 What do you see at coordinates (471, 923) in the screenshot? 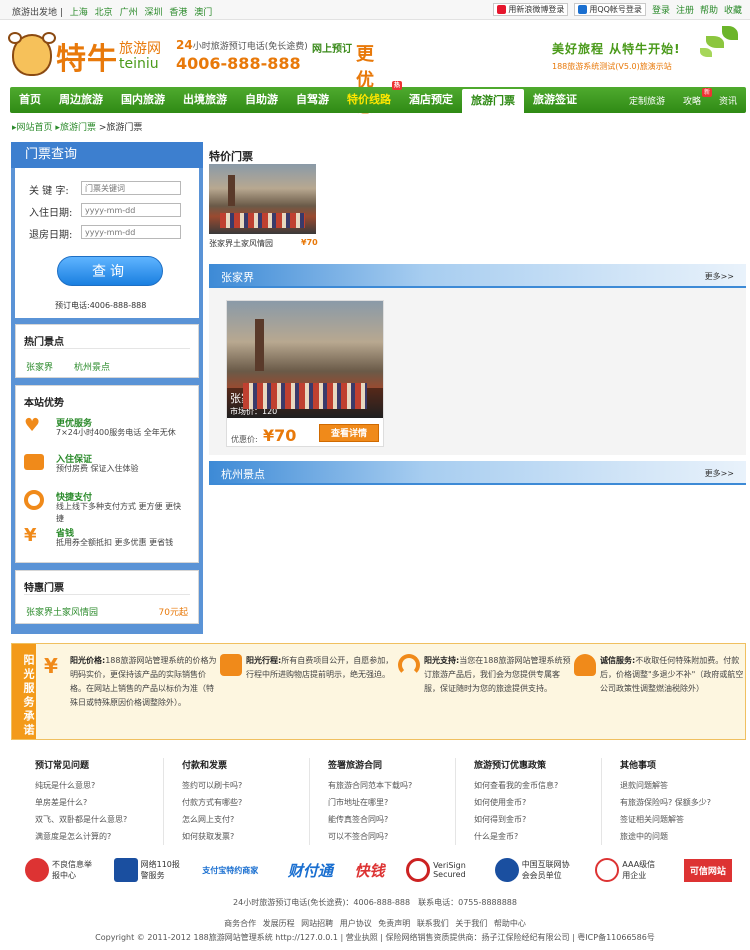
I see `footer-link: 关于我们` at bounding box center [471, 923].